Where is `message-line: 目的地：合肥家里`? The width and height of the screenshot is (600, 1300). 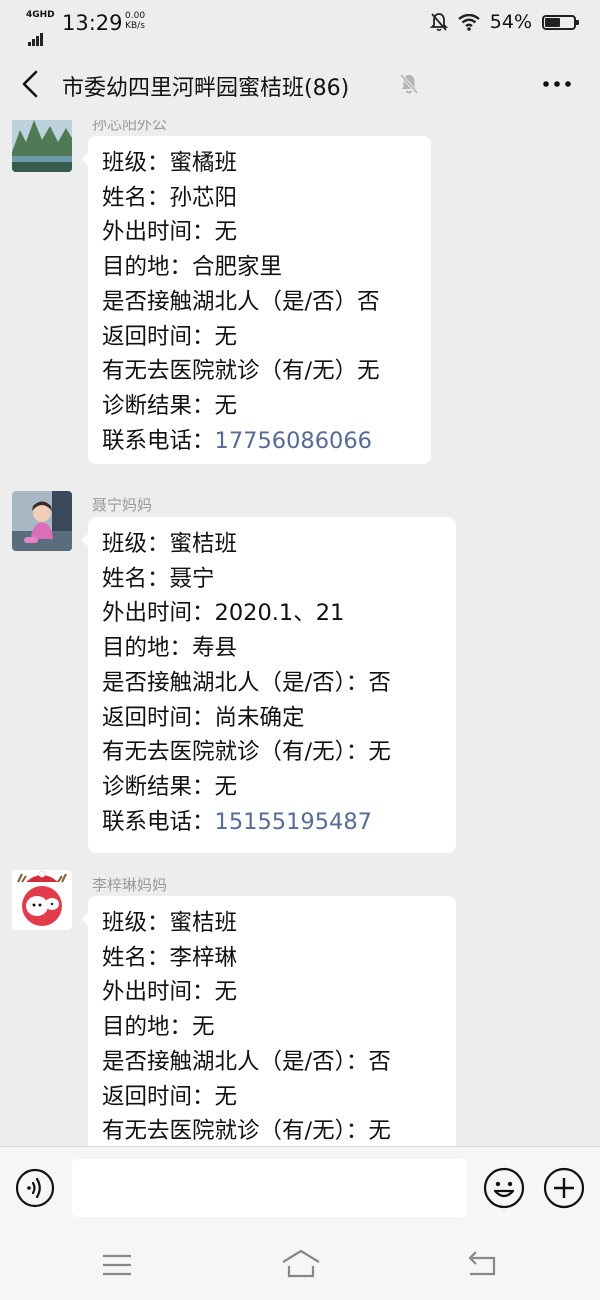 message-line: 目的地：合肥家里 is located at coordinates (192, 267).